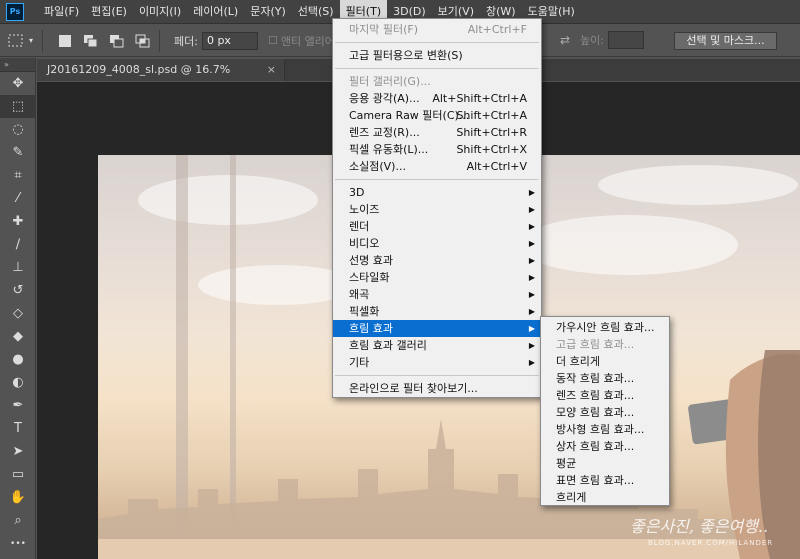 The image size is (800, 559). Describe the element at coordinates (186, 41) in the screenshot. I see `feather-label: 페더:` at that location.